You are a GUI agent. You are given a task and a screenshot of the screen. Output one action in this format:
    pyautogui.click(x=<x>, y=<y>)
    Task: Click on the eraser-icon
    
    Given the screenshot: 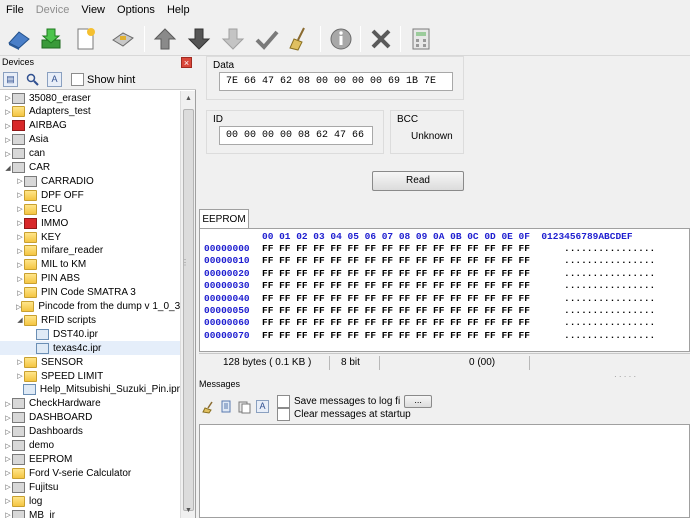 What is the action you would take?
    pyautogui.click(x=19, y=39)
    